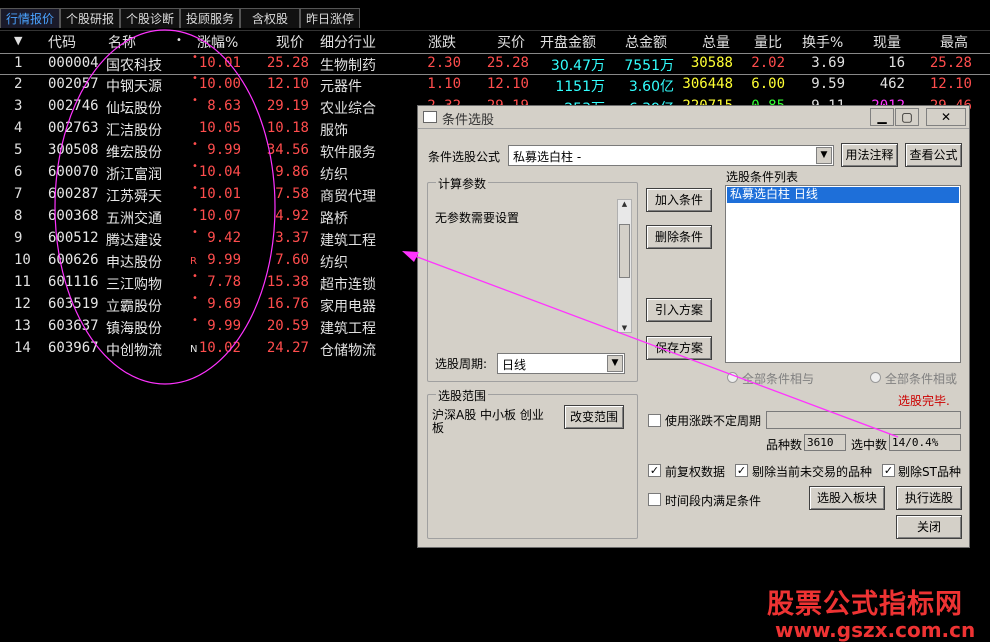 This screenshot has height=642, width=990. I want to click on maximize-icon: ▢, so click(907, 117).